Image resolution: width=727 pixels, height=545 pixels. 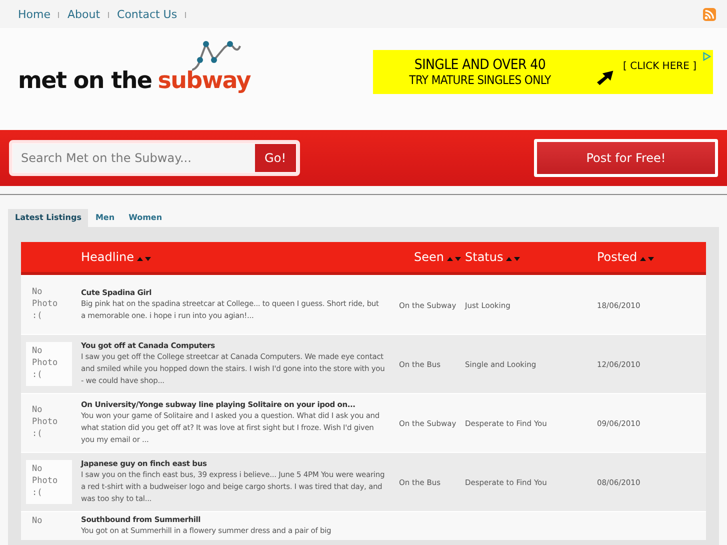 What do you see at coordinates (85, 81) in the screenshot?
I see `logo-text: met on the` at bounding box center [85, 81].